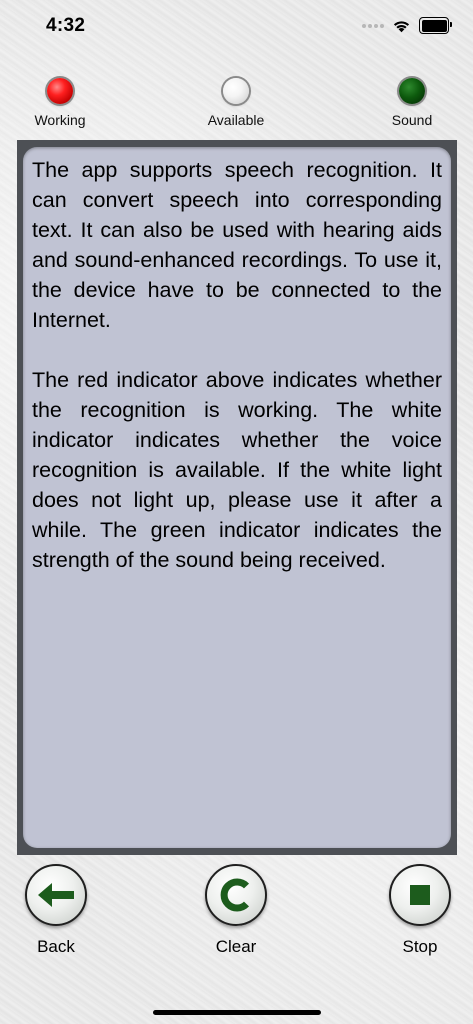 This screenshot has width=473, height=1024. I want to click on clear-button-label: Clear, so click(236, 946).